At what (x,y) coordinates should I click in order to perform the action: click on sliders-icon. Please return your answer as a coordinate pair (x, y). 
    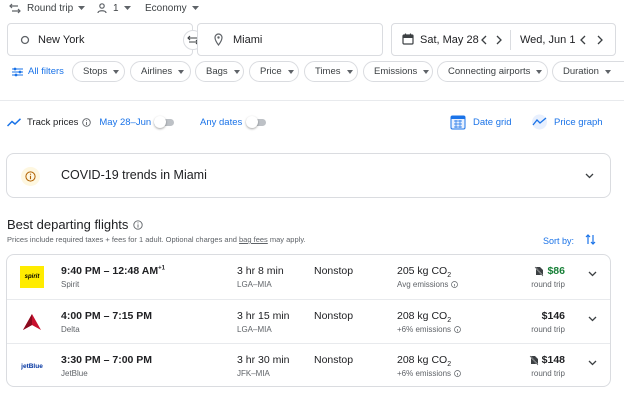
    Looking at the image, I should click on (17, 72).